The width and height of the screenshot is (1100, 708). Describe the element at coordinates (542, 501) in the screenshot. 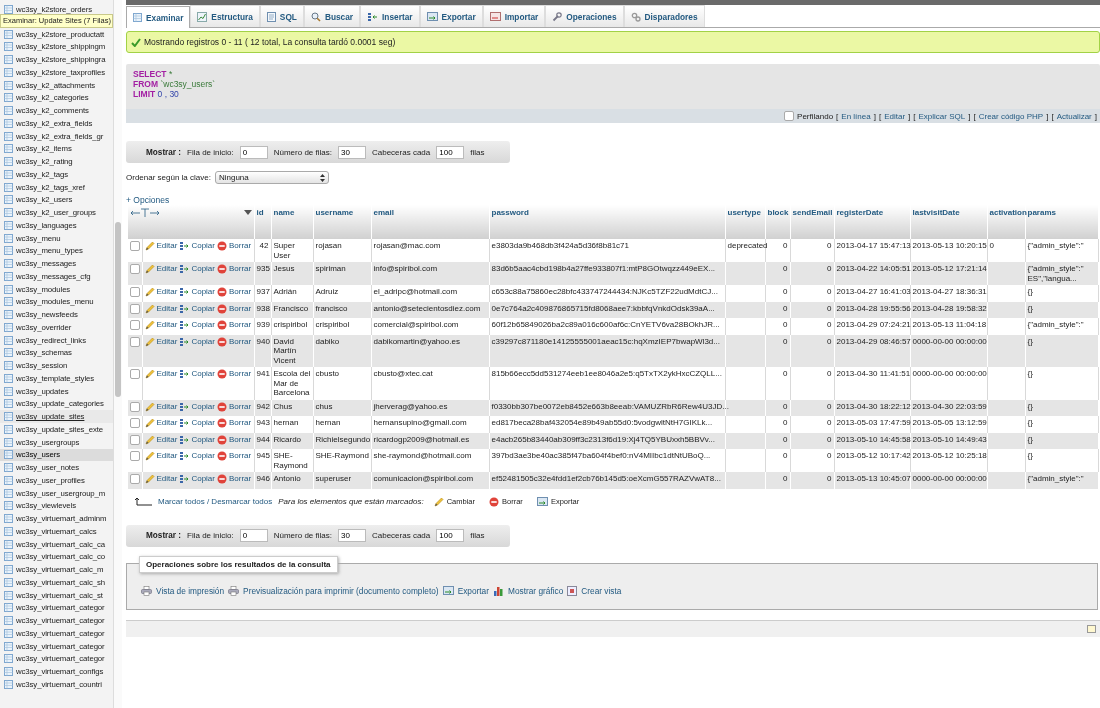

I see `export-icon` at that location.